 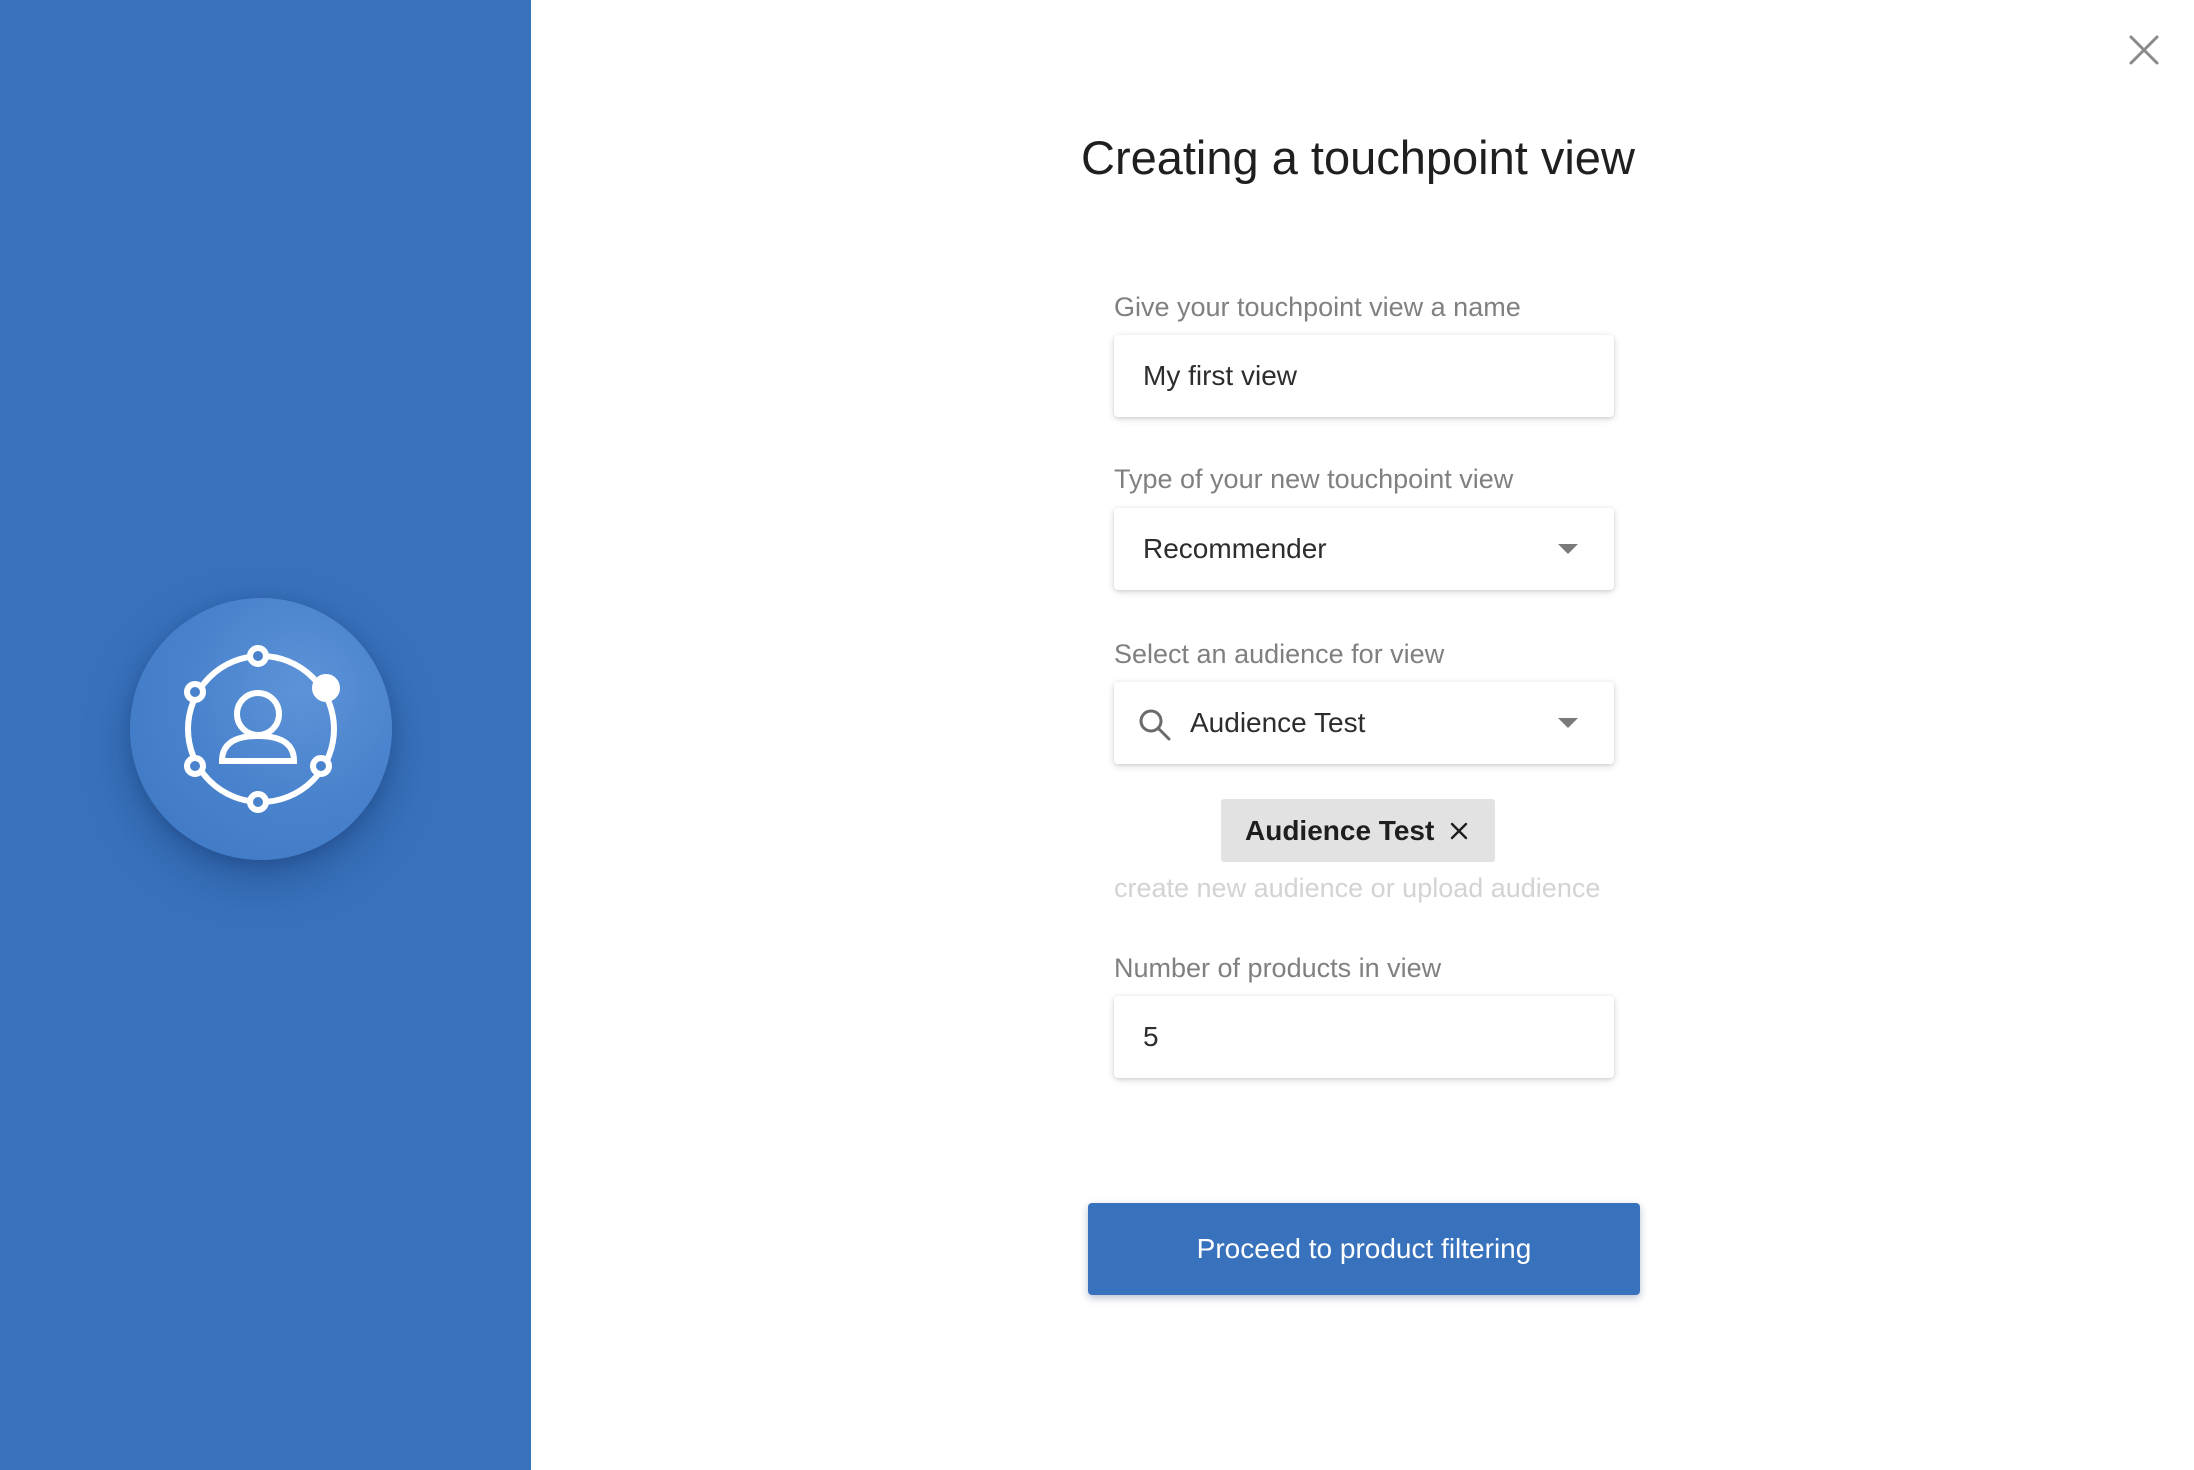 What do you see at coordinates (1155, 725) in the screenshot?
I see `search-icon` at bounding box center [1155, 725].